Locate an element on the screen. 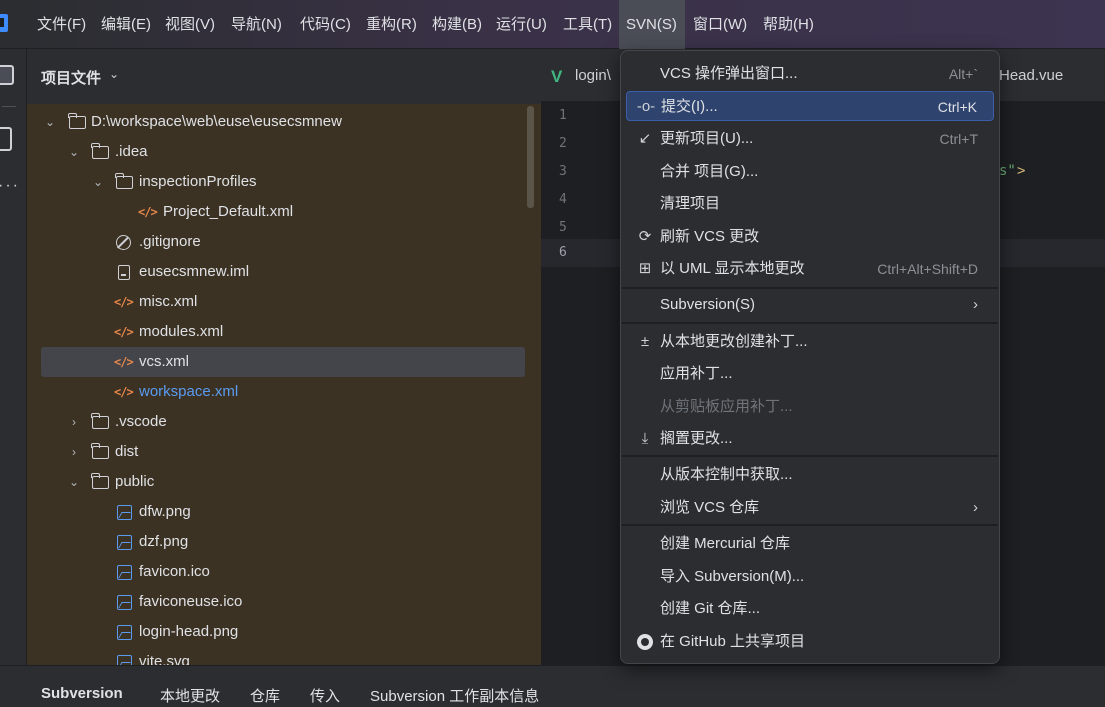 The image size is (1105, 707). menu-svn: SVN(S) is located at coordinates (652, 24).